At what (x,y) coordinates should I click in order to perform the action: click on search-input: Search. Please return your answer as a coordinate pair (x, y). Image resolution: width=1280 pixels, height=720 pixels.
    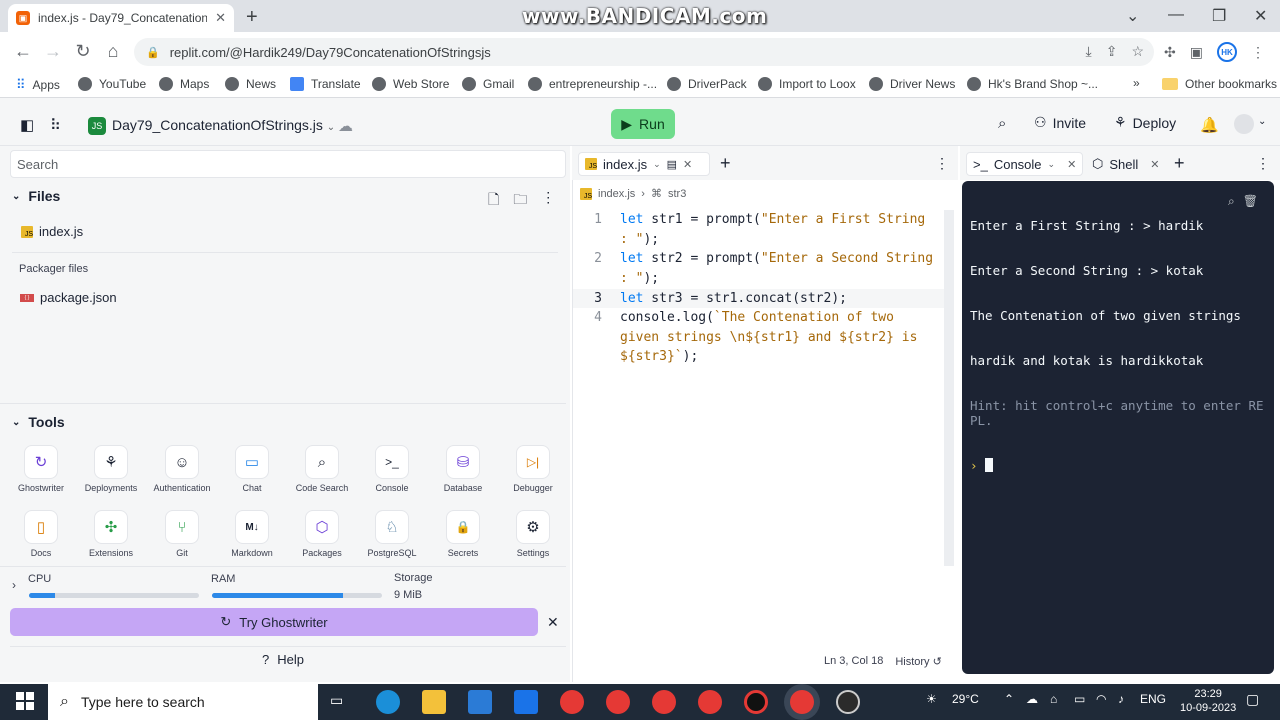
    Looking at the image, I should click on (288, 164).